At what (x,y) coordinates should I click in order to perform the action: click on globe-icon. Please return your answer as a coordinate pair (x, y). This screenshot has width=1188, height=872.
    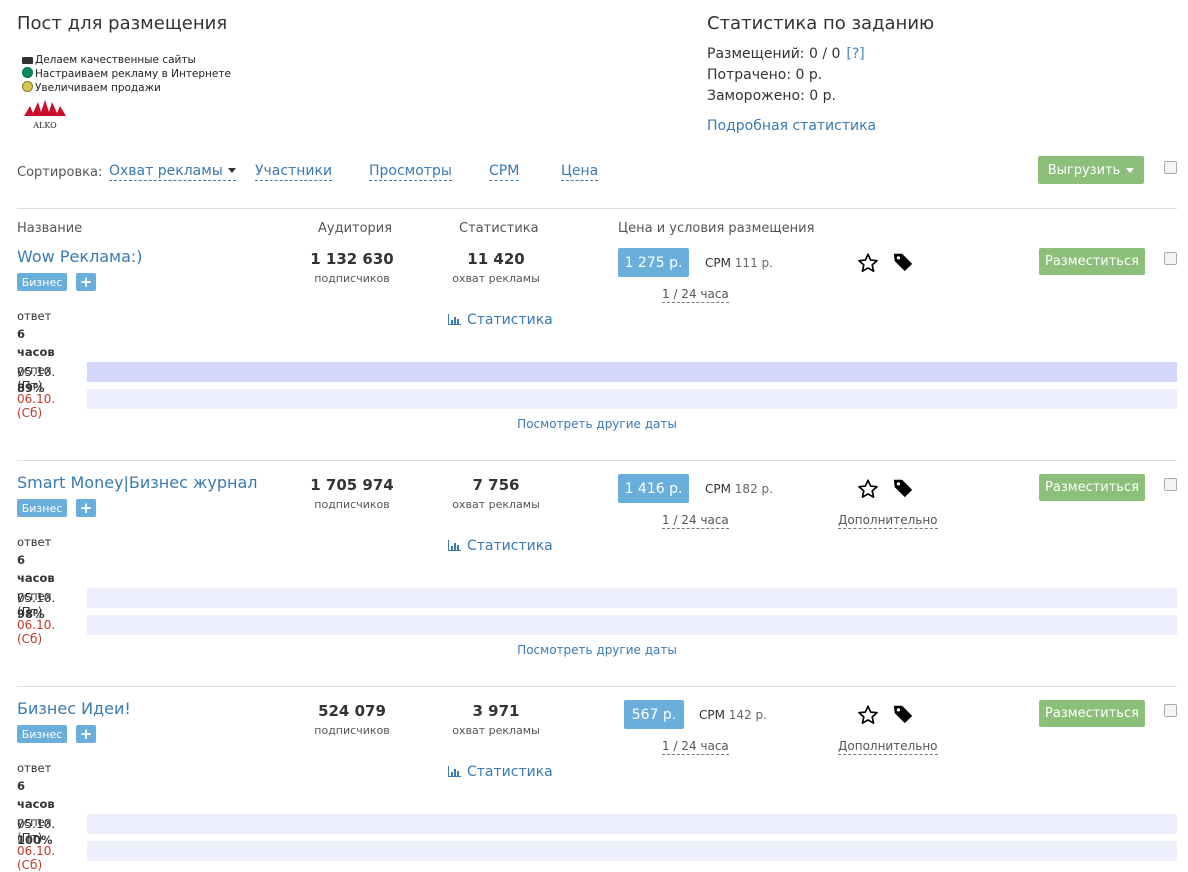
    Looking at the image, I should click on (27, 72).